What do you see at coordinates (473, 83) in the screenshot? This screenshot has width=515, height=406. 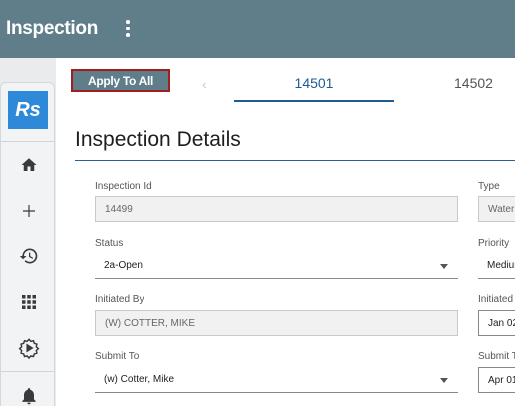 I see `tab-14502: 14502` at bounding box center [473, 83].